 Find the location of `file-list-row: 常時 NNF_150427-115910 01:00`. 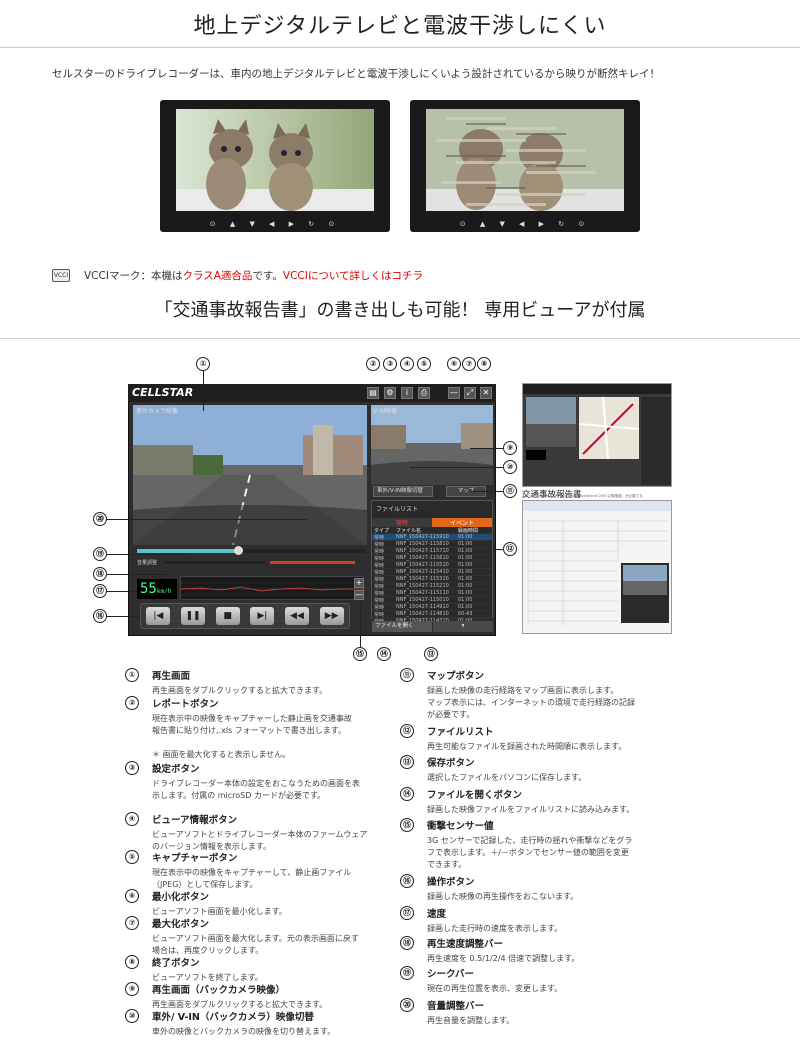

file-list-row: 常時 NNF_150427-115910 01:00 is located at coordinates (432, 537).